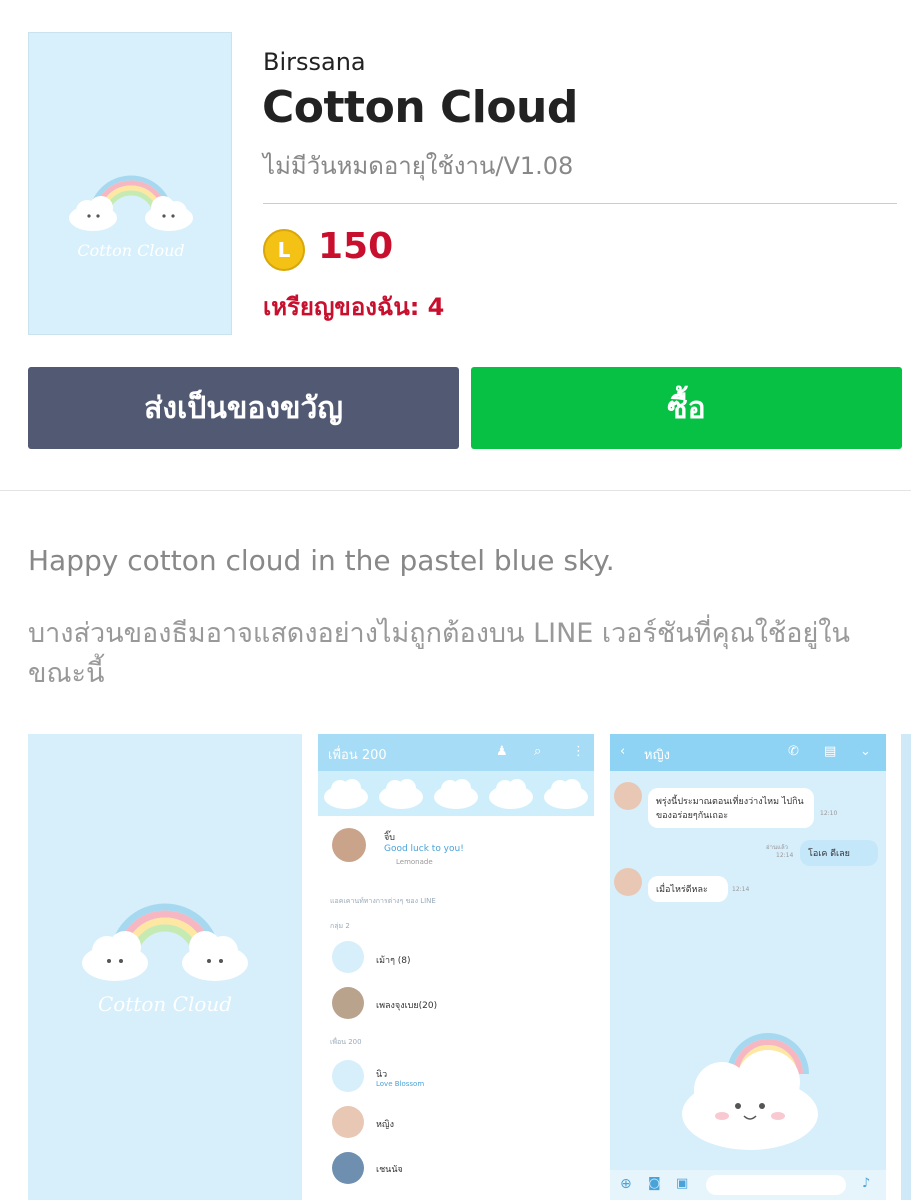  I want to click on note-icon: ▤, so click(830, 751).